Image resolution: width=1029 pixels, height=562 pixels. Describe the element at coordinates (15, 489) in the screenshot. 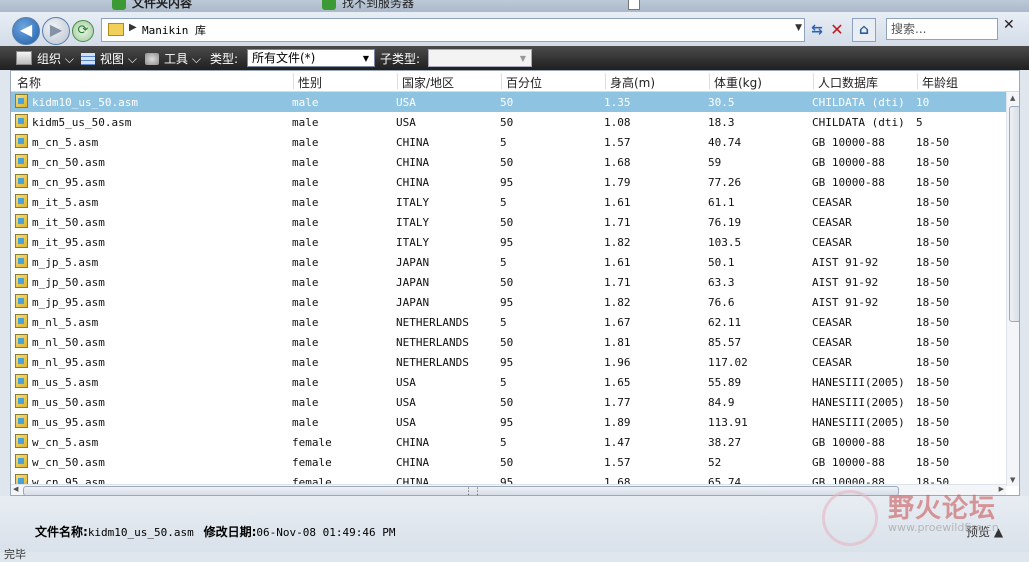

I see `scroll-left-icon: ◀` at that location.